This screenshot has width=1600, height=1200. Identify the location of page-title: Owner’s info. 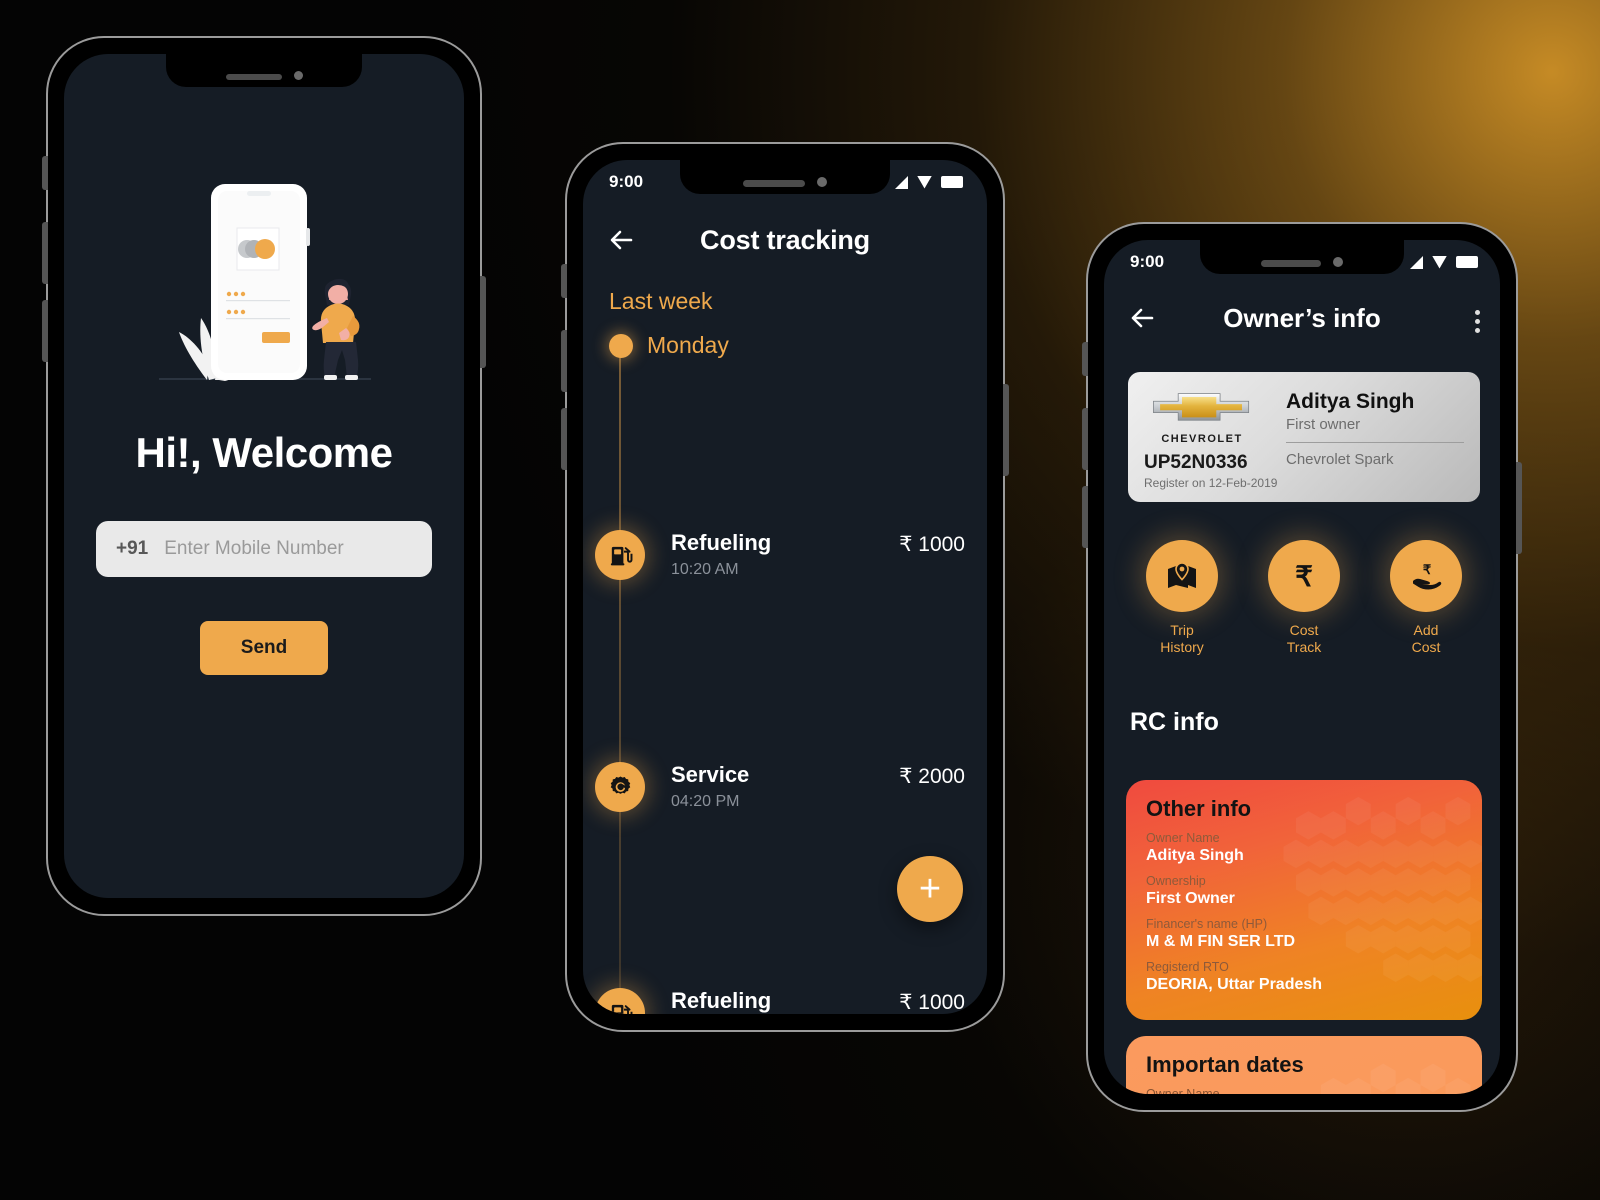
(1302, 317).